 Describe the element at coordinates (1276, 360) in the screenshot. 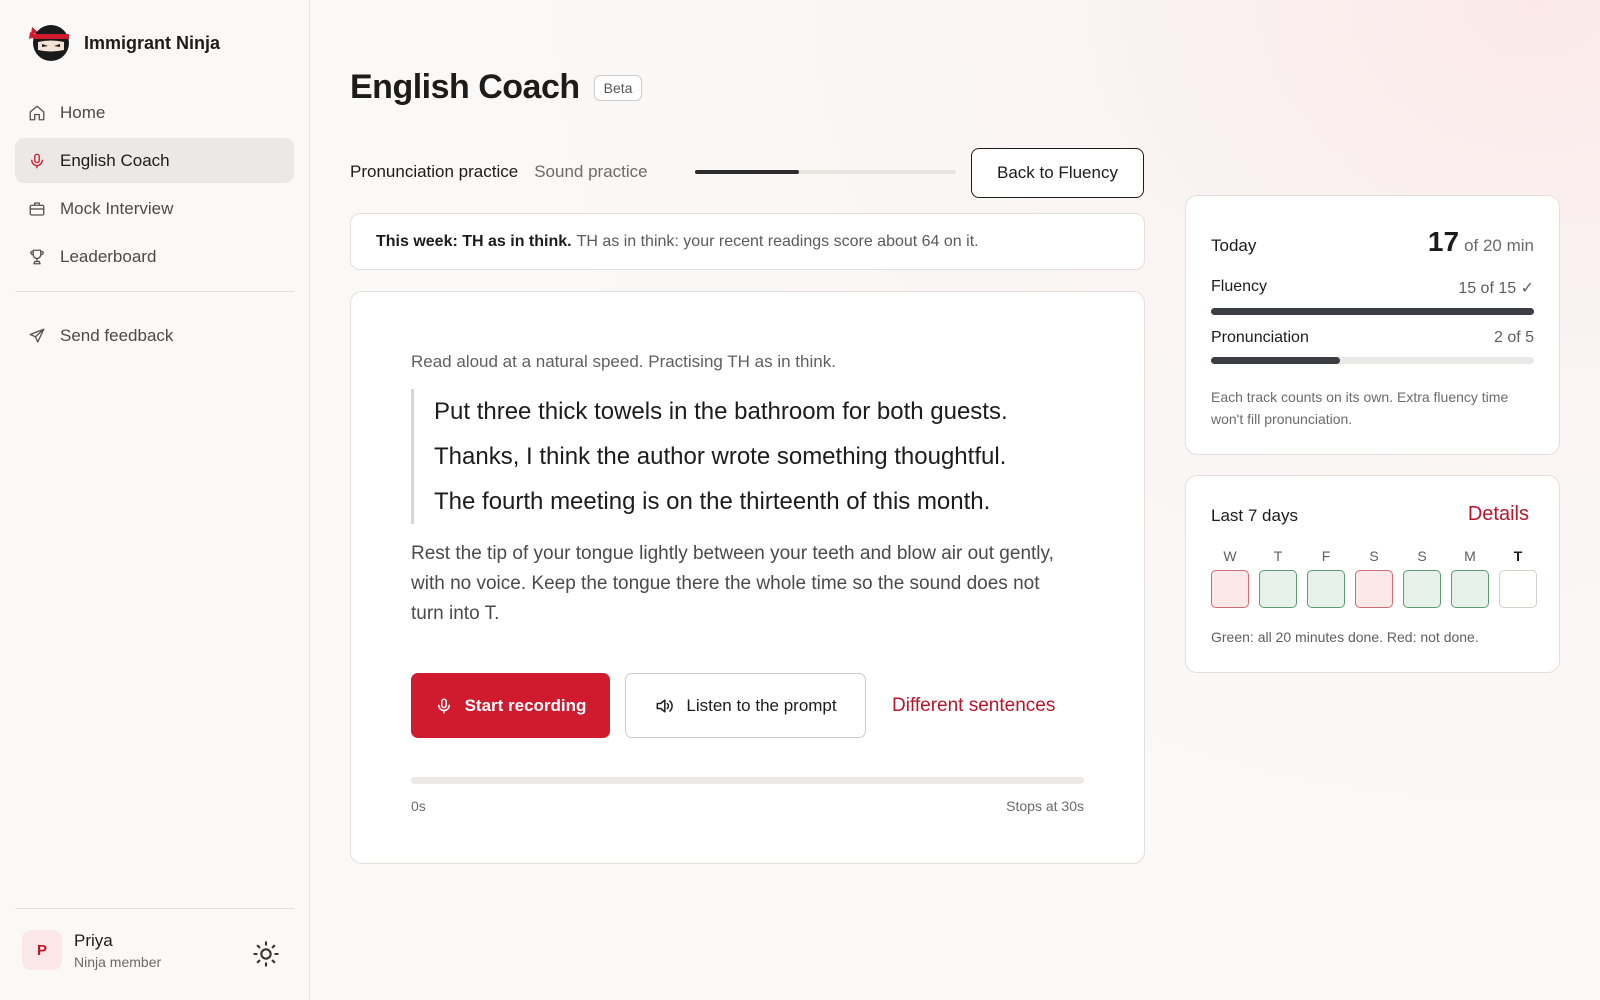

I see `pronunciation-bar-fill` at that location.